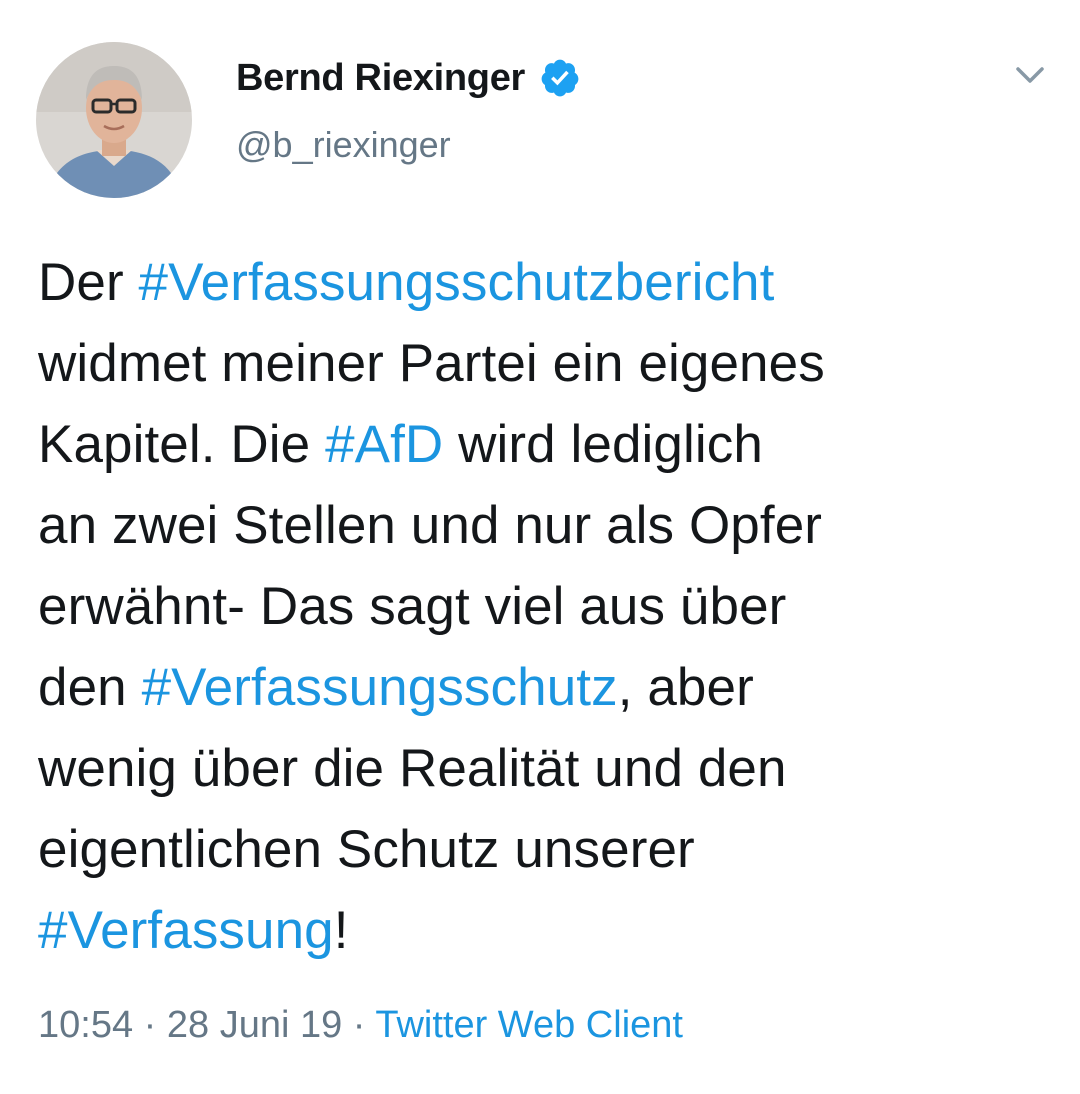  What do you see at coordinates (457, 282) in the screenshot?
I see `hashtag-link: #Verfassungsschutzbericht` at bounding box center [457, 282].